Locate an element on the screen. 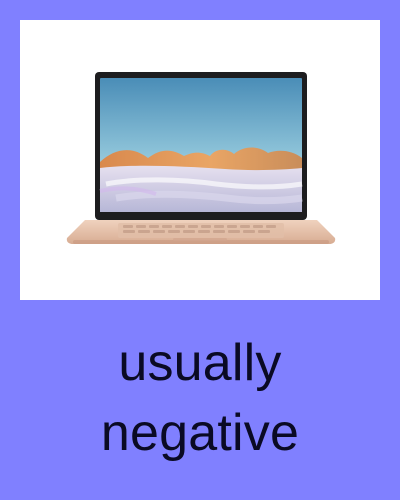  caption-line-usually: usually is located at coordinates (200, 363).